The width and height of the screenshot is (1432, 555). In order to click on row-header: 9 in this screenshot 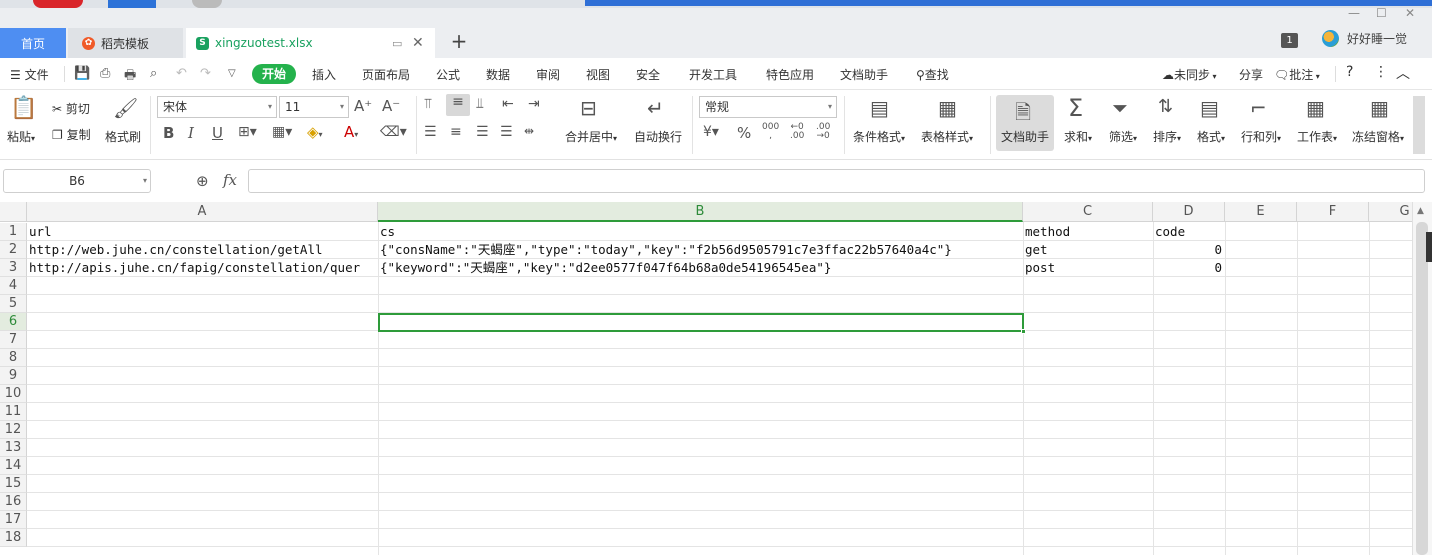, I will do `click(13, 376)`.